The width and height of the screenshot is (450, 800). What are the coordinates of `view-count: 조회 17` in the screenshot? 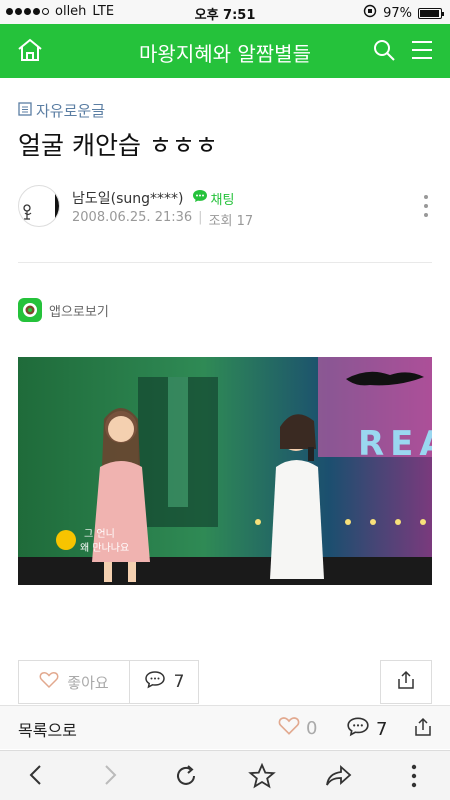 It's located at (231, 221).